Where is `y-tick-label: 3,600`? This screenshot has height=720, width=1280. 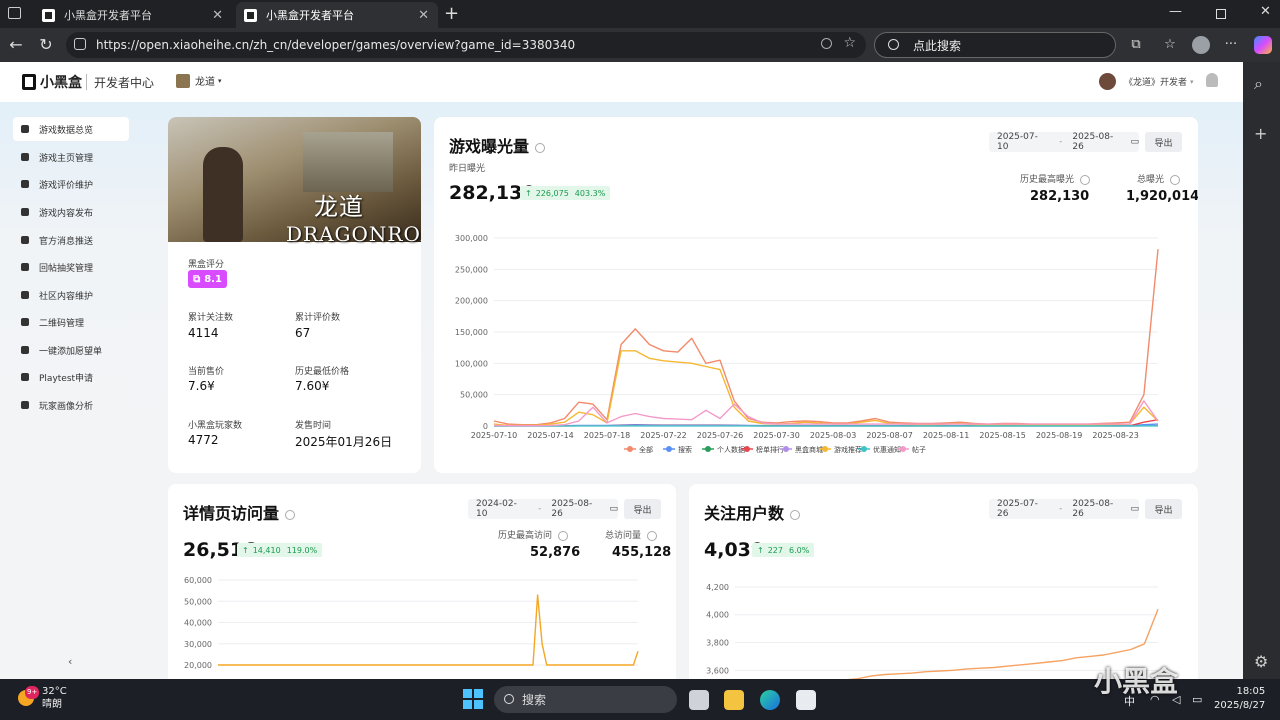
y-tick-label: 3,600 is located at coordinates (717, 670).